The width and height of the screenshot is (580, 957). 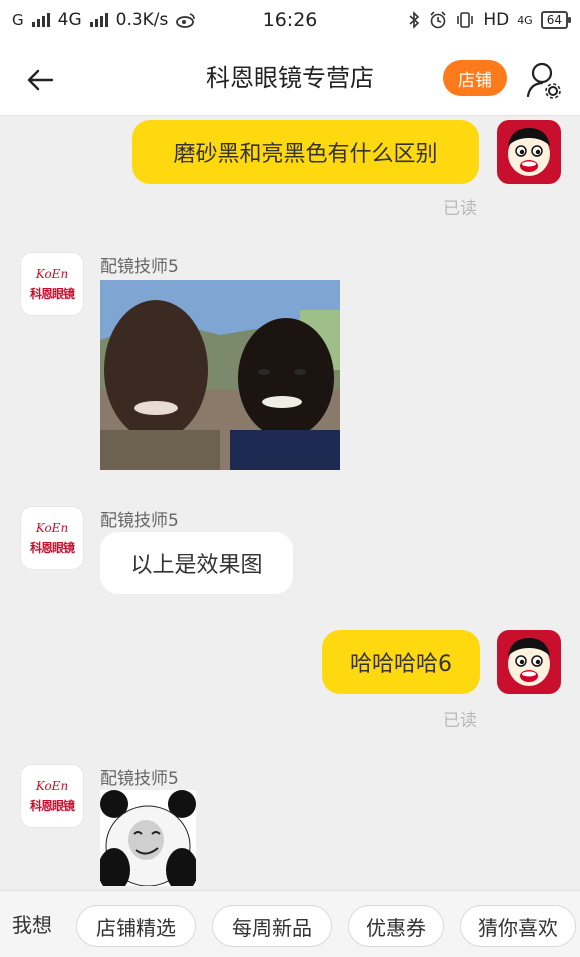 I want to click on network-type: 4G, so click(x=69, y=20).